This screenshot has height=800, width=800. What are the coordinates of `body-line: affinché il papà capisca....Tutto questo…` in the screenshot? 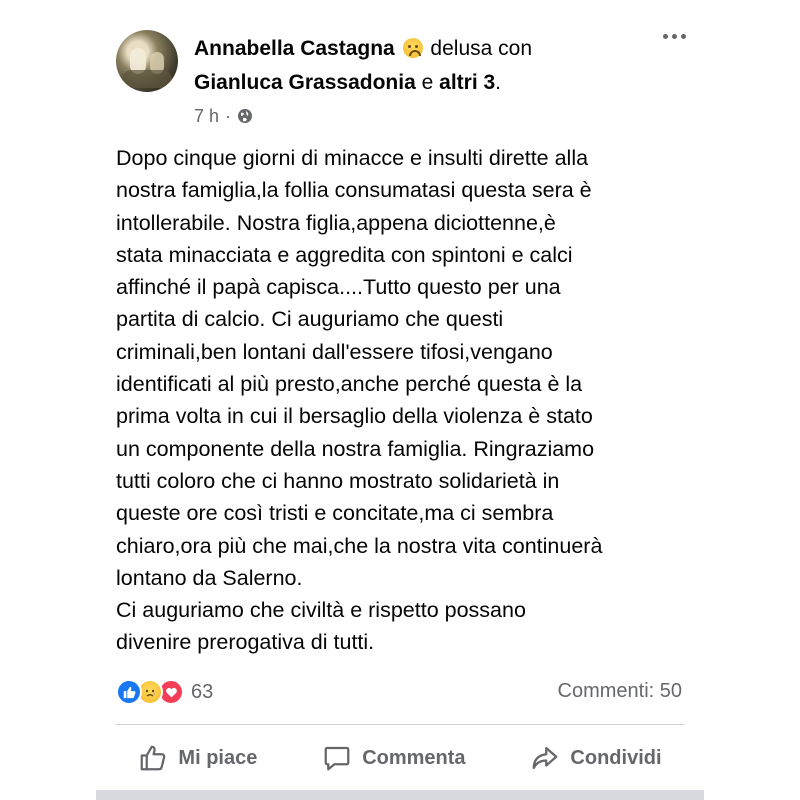 It's located at (338, 287).